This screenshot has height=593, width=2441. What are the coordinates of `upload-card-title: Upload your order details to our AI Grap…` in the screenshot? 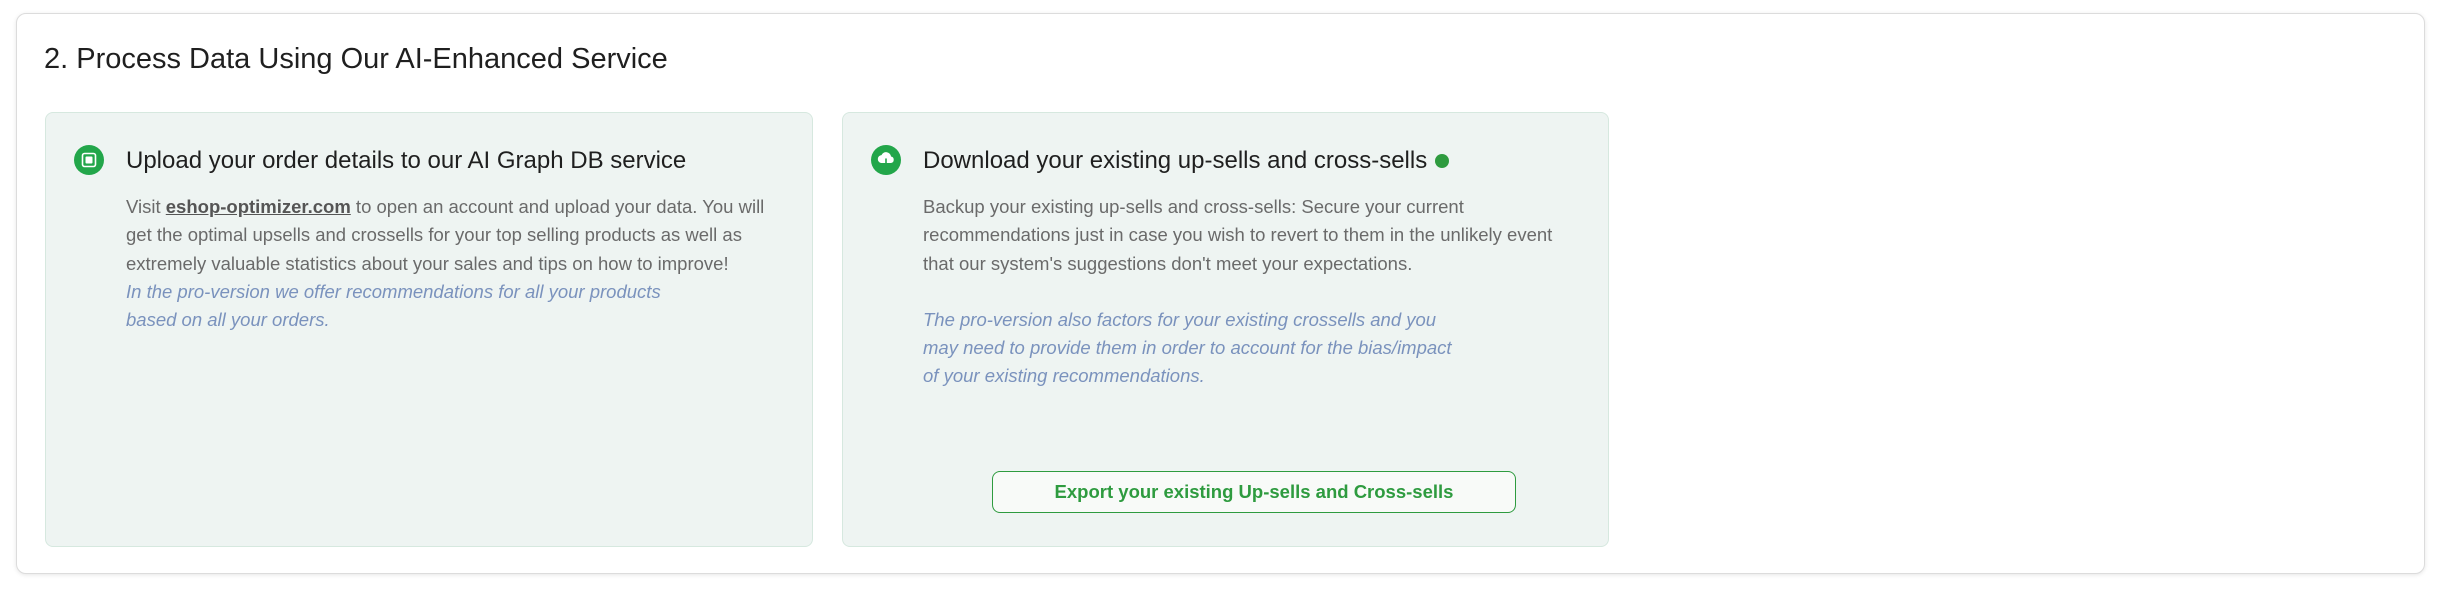 It's located at (406, 161).